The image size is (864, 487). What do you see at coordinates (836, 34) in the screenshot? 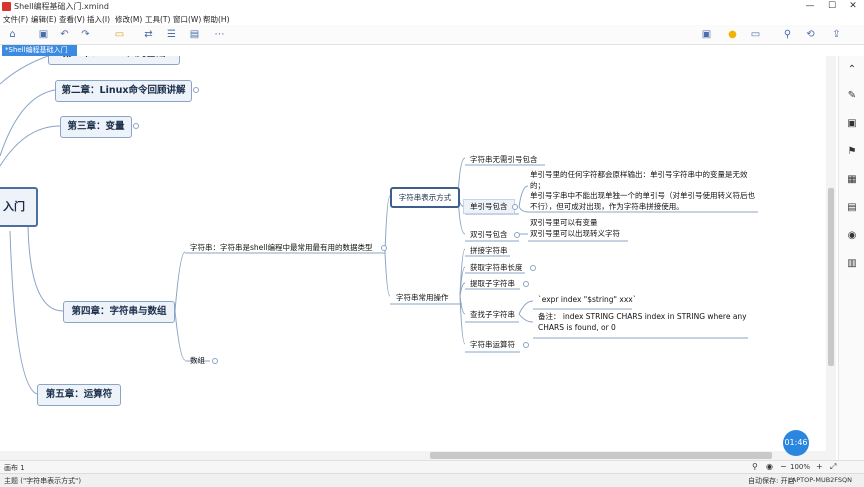
I see `export-icon: ⇪` at bounding box center [836, 34].